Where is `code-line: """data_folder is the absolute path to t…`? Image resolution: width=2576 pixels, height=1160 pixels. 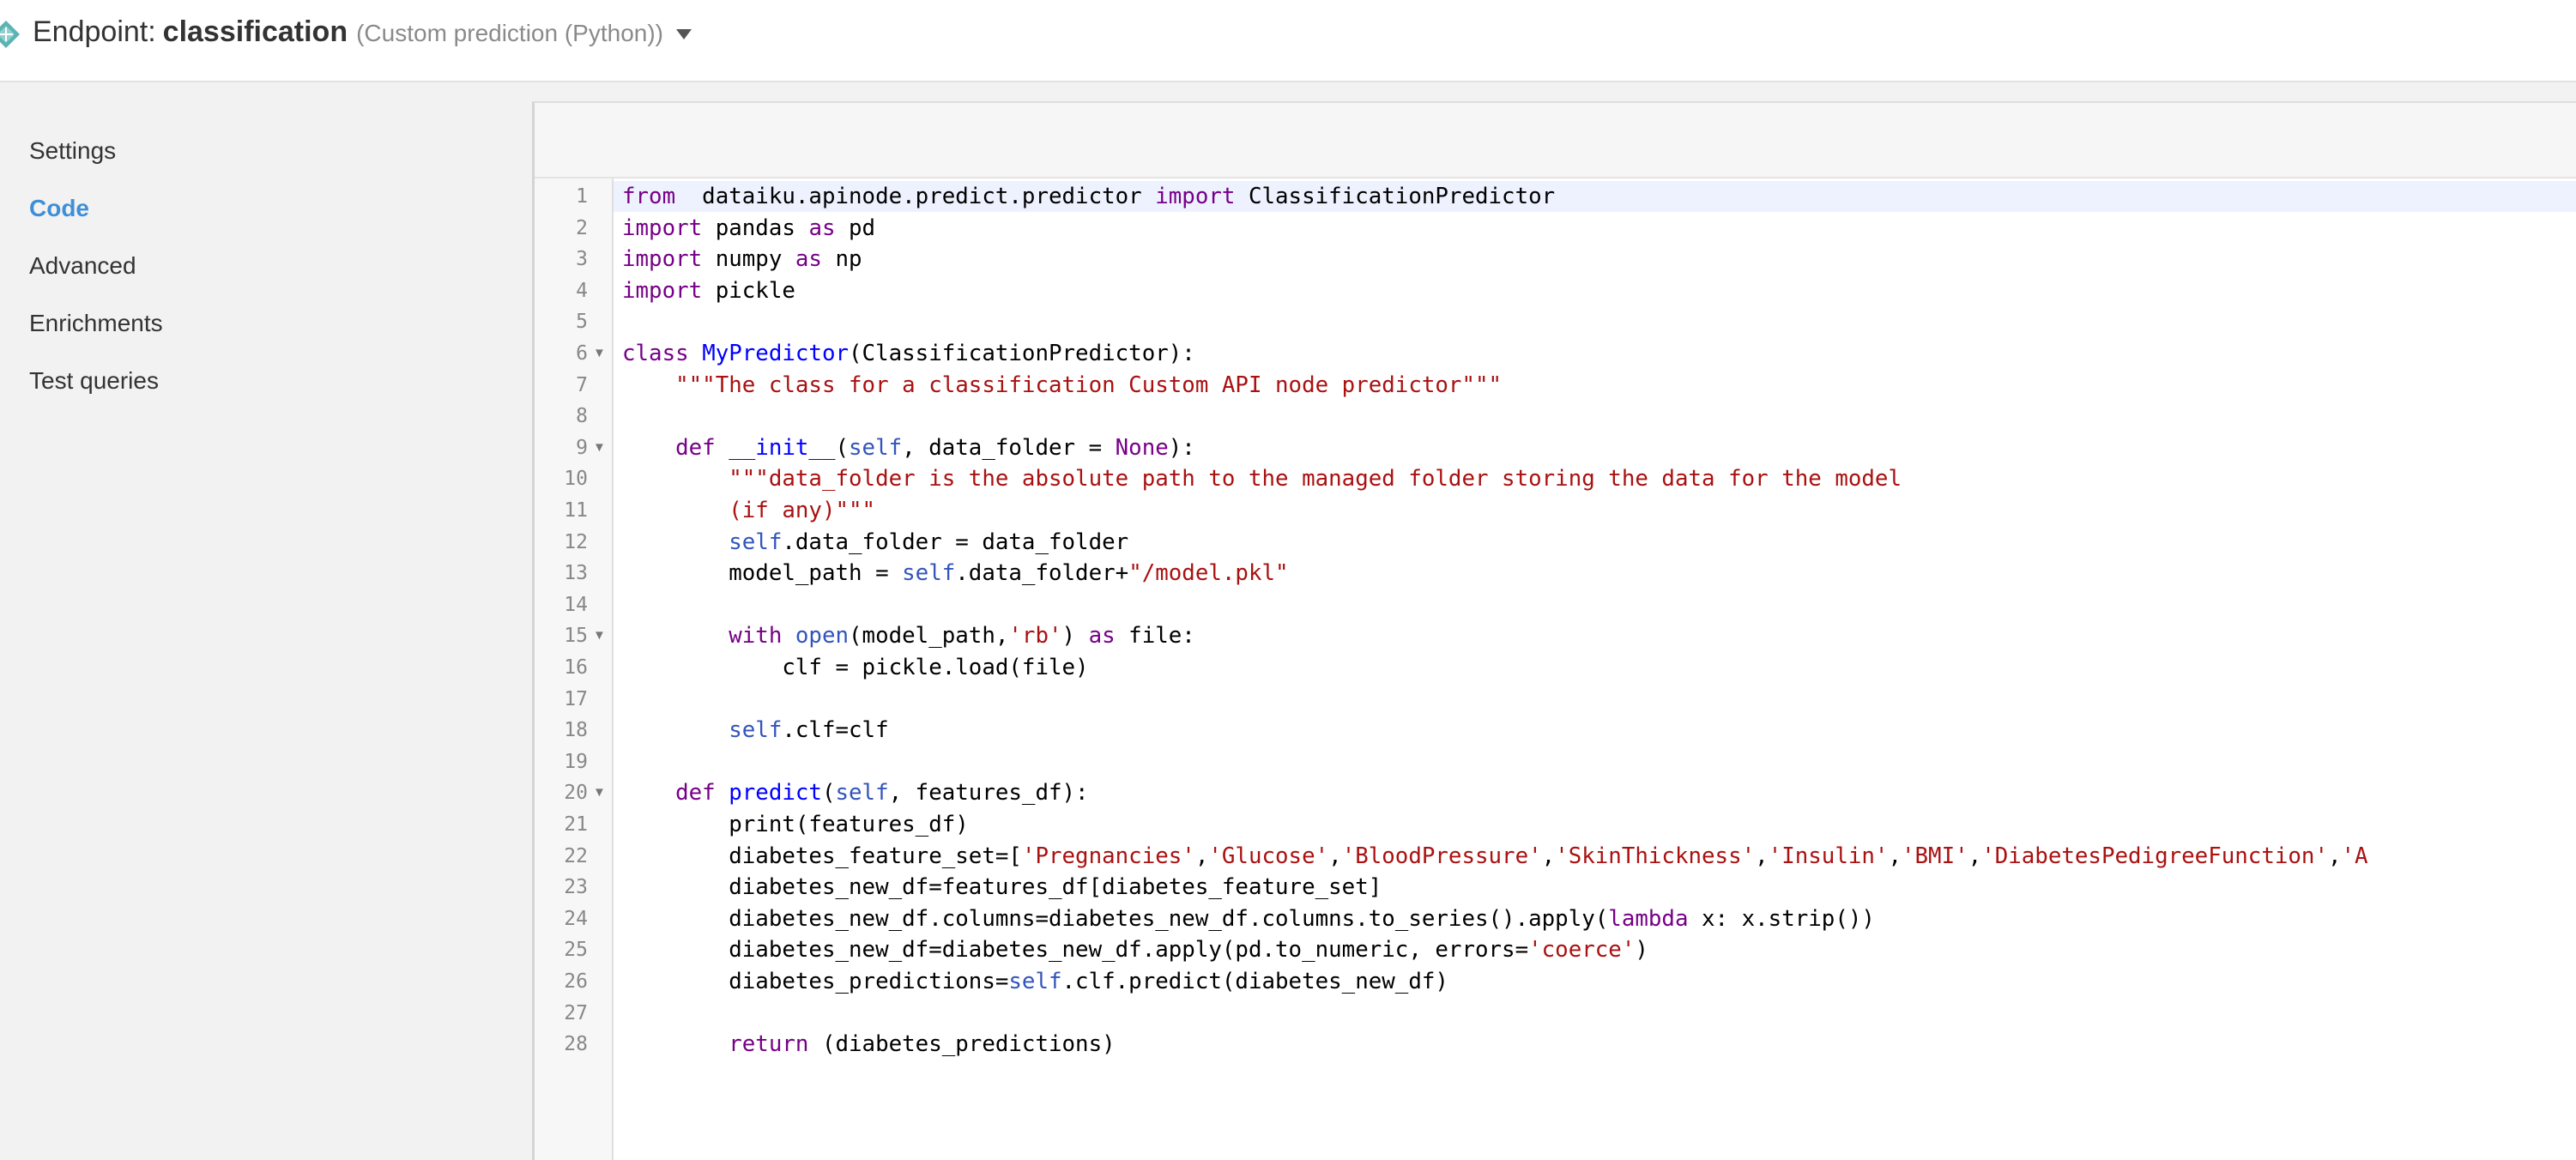 code-line: """data_folder is the absolute path to t… is located at coordinates (1595, 479).